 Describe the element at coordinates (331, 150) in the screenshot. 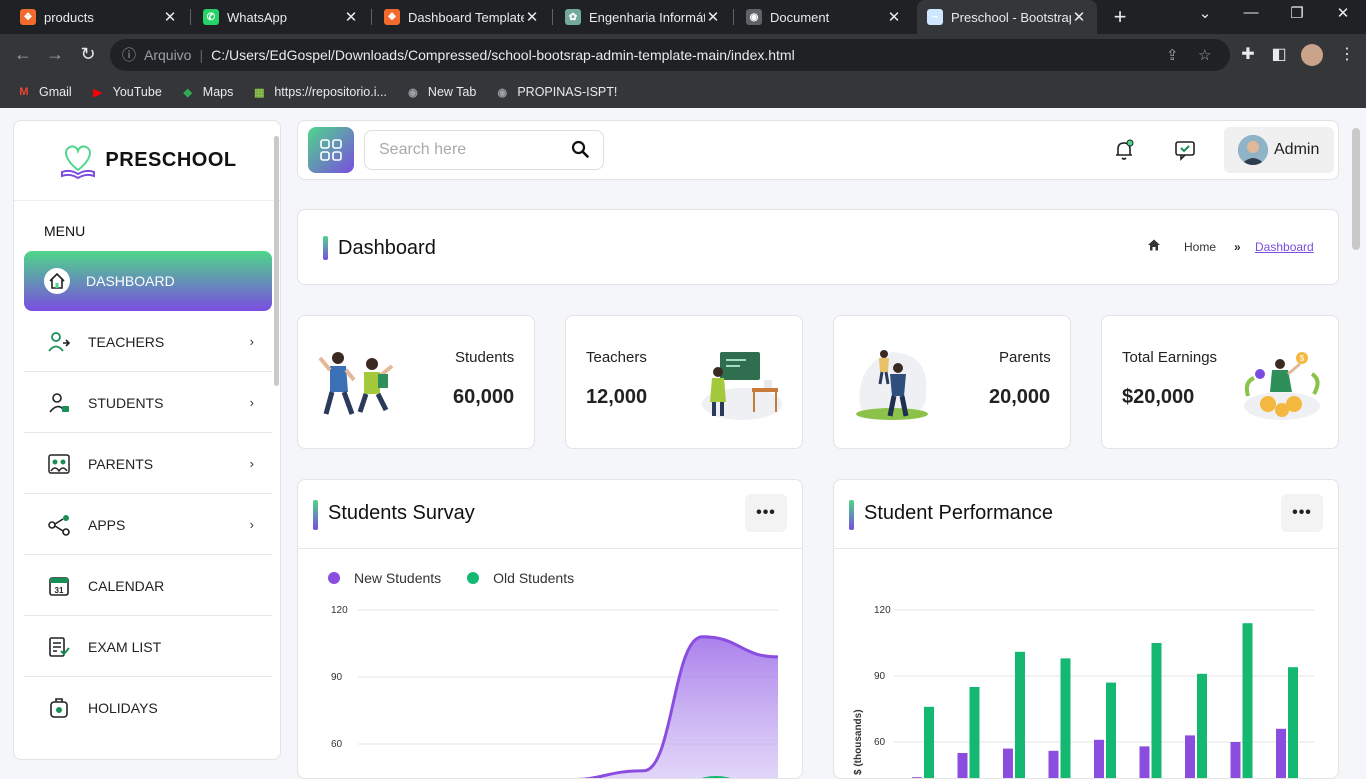

I see `apps-grid-button` at that location.